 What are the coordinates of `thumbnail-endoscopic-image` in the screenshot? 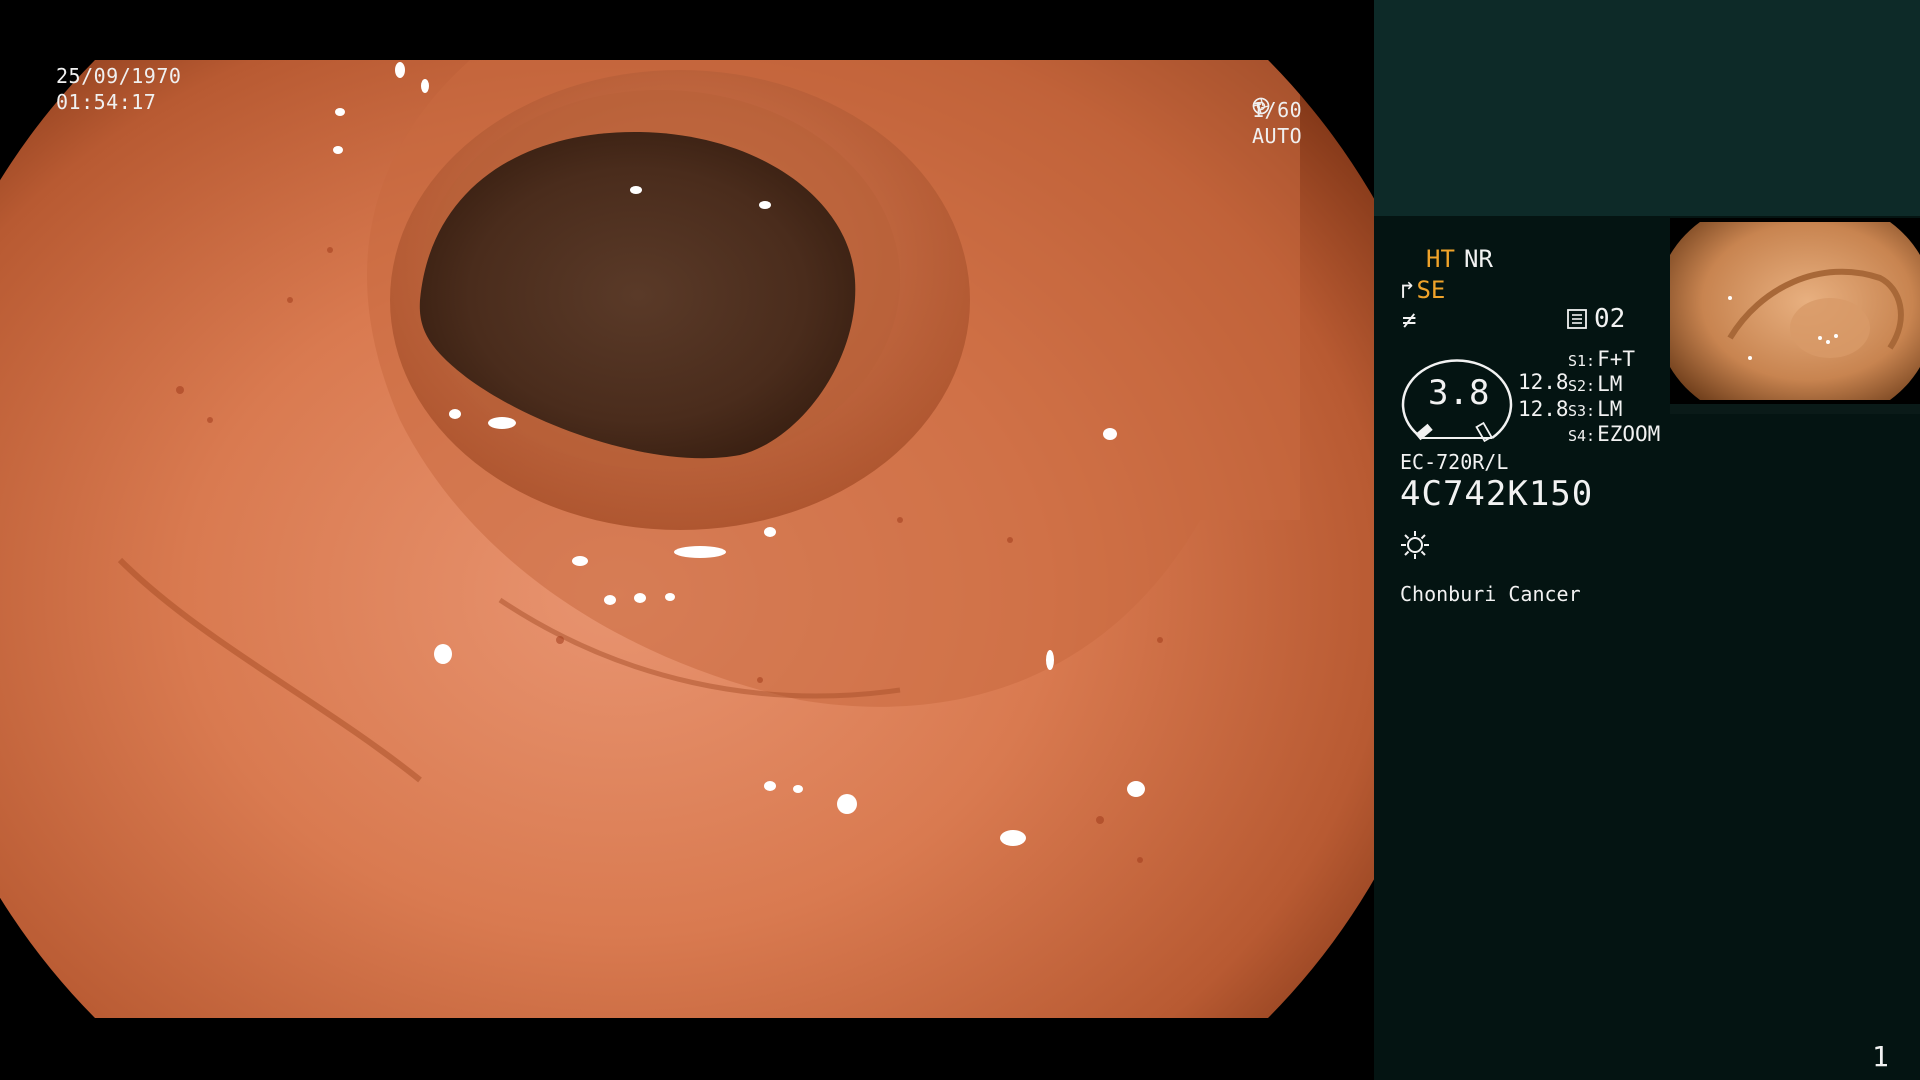 It's located at (1795, 311).